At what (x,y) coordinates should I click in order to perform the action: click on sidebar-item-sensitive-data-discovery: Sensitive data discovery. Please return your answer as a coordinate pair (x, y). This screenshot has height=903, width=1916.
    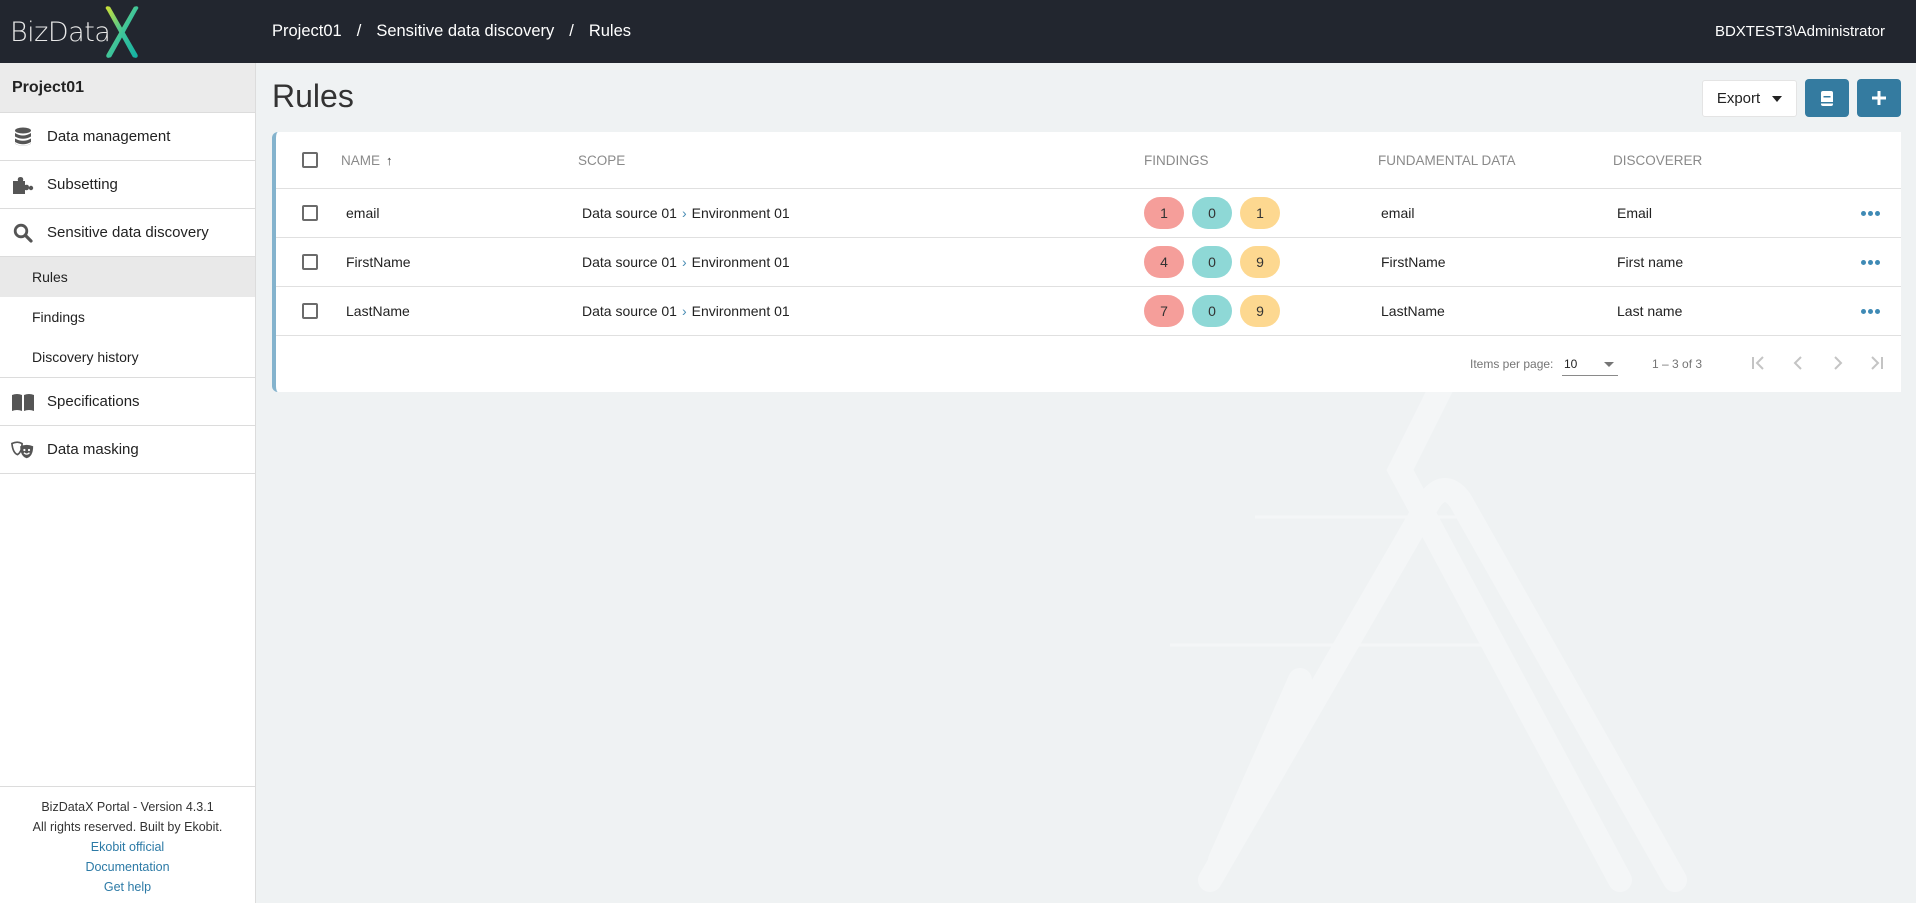
    Looking at the image, I should click on (127, 233).